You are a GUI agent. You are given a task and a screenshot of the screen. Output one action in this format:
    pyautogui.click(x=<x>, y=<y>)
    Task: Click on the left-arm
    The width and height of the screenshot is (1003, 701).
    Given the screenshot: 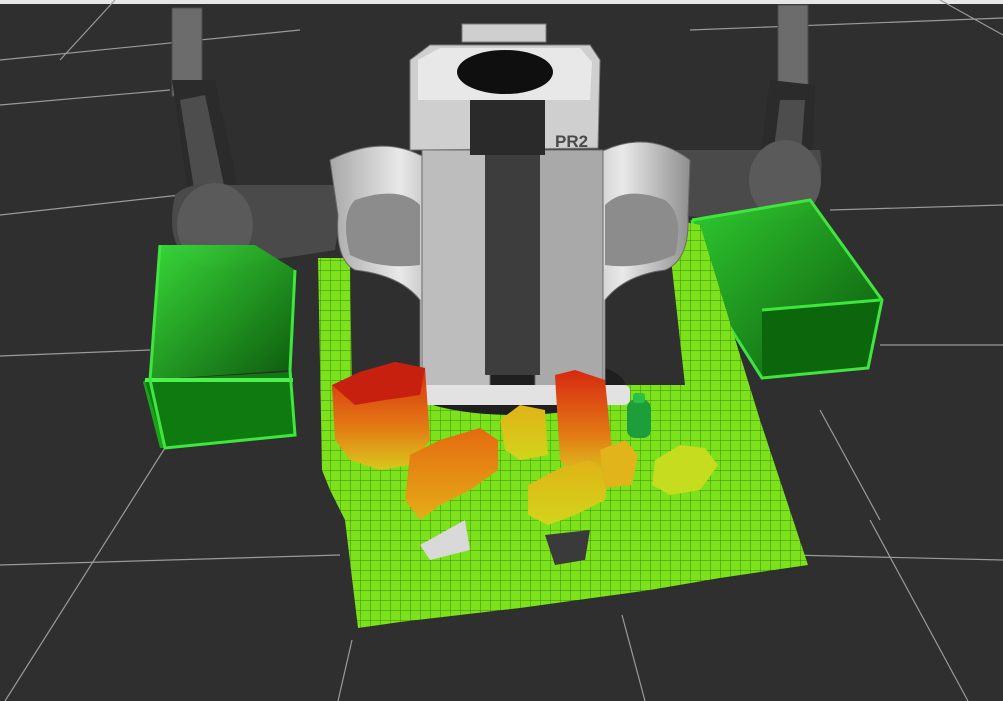 What is the action you would take?
    pyautogui.click(x=258, y=137)
    